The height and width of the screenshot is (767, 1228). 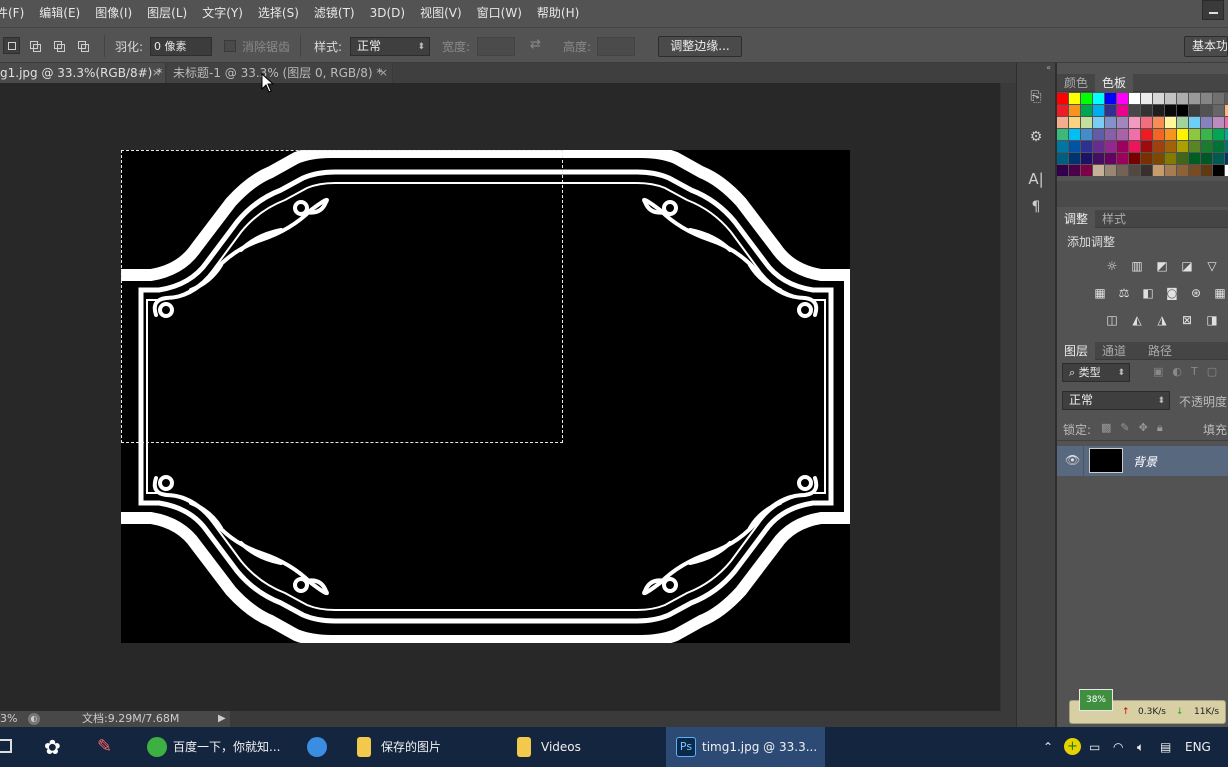 What do you see at coordinates (1100, 293) in the screenshot?
I see `hue-saturation-icon: ▦` at bounding box center [1100, 293].